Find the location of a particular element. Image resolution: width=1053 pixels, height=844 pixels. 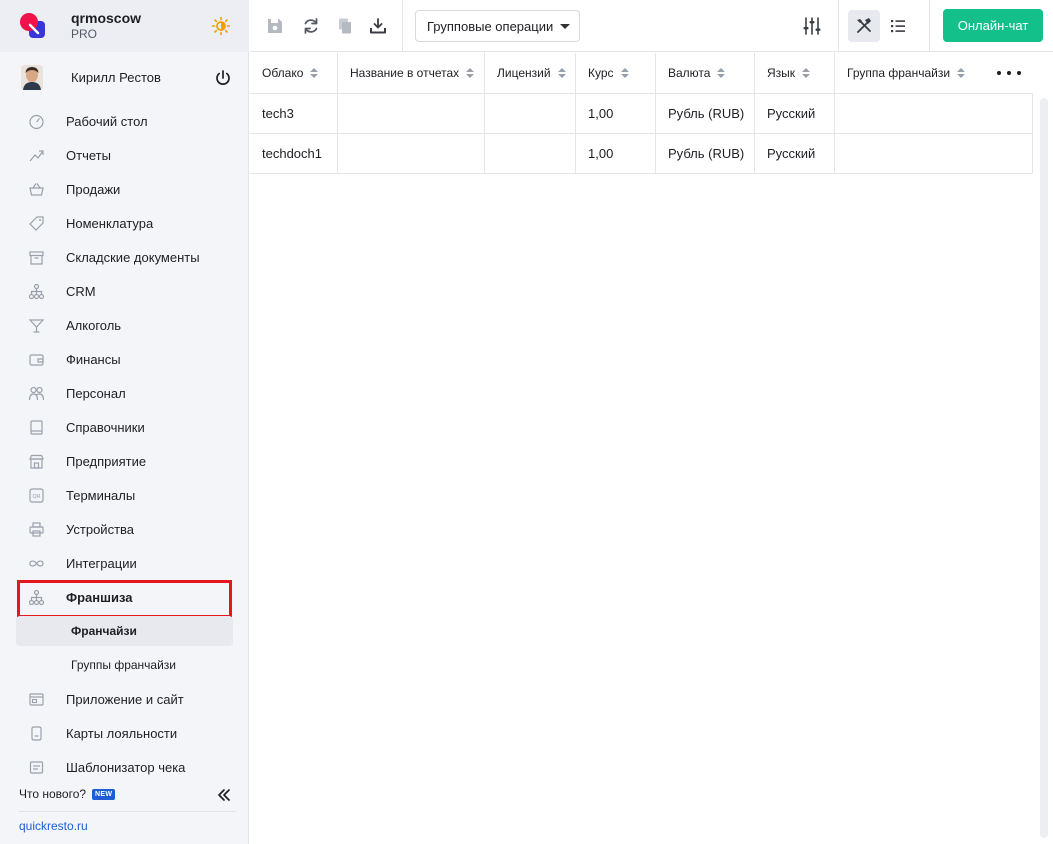

sidebar-item-label: Номенклатура is located at coordinates (110, 223).